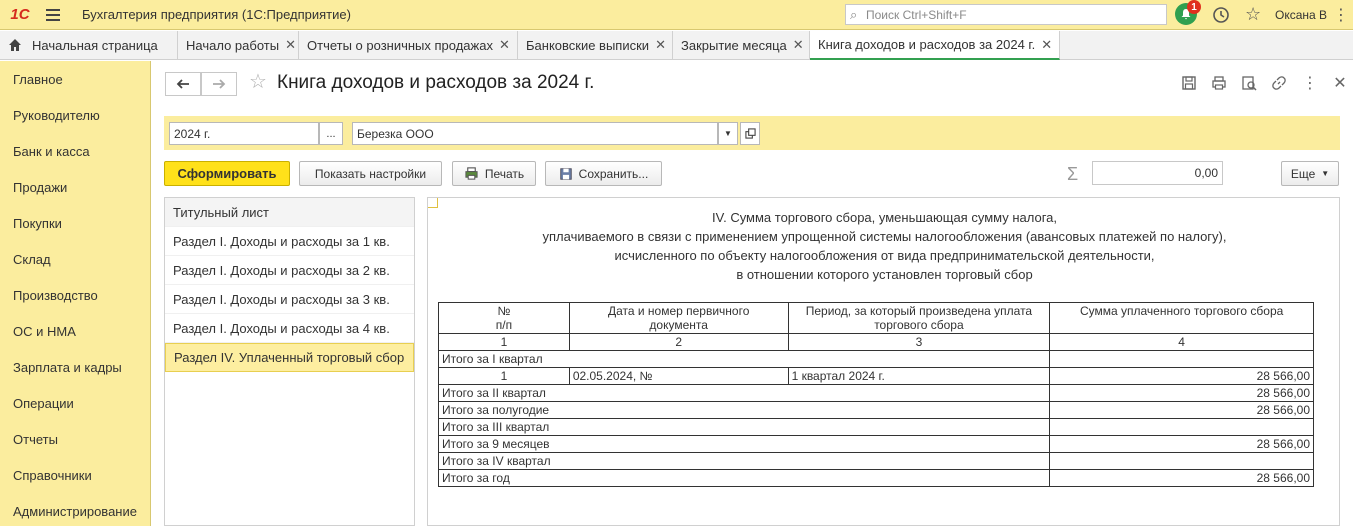 The image size is (1353, 526). Describe the element at coordinates (1157, 173) in the screenshot. I see `sum-field: 0,00` at that location.